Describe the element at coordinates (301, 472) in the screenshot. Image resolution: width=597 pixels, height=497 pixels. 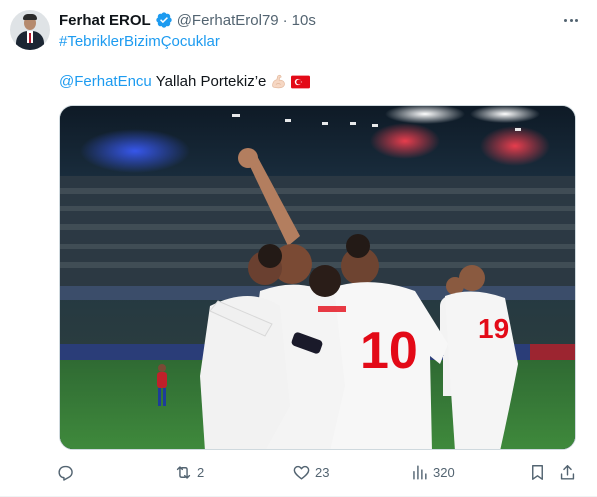
I see `heart-icon` at that location.